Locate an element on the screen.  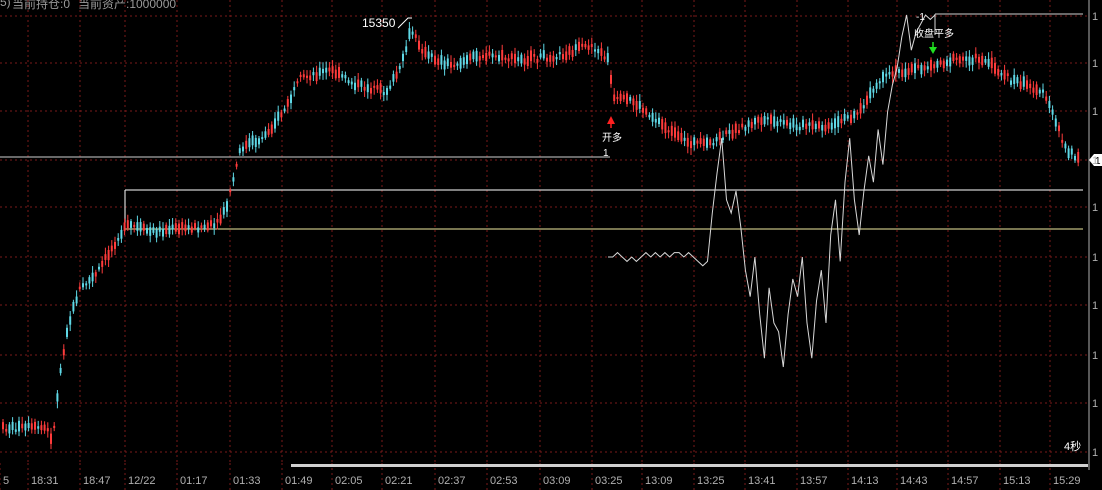
buy-signal-arrow is located at coordinates (611, 120).